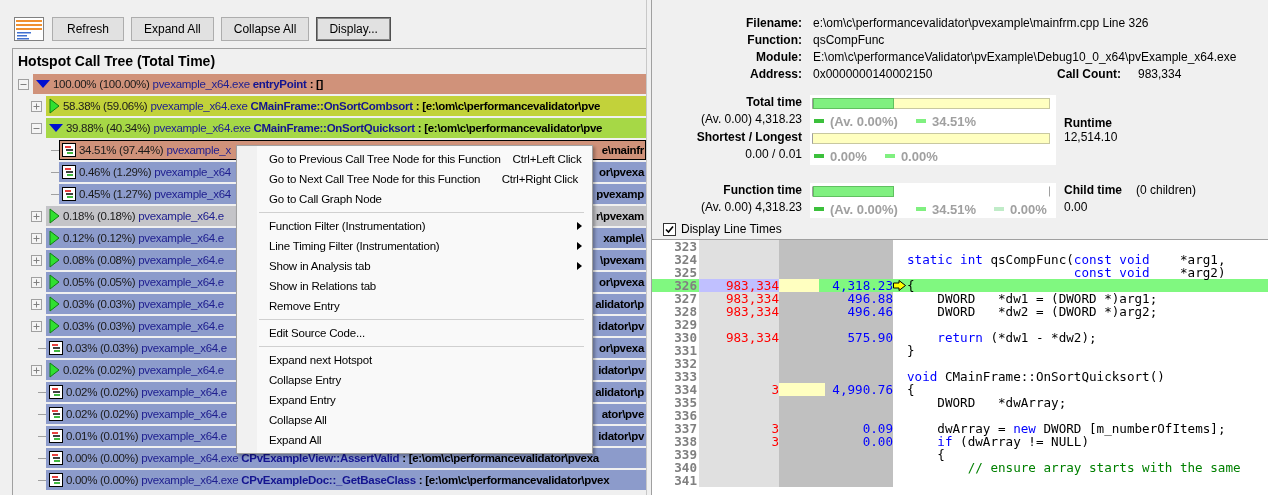  What do you see at coordinates (99, 282) in the screenshot?
I see `percentage-text: 0.05% (0.05%)` at bounding box center [99, 282].